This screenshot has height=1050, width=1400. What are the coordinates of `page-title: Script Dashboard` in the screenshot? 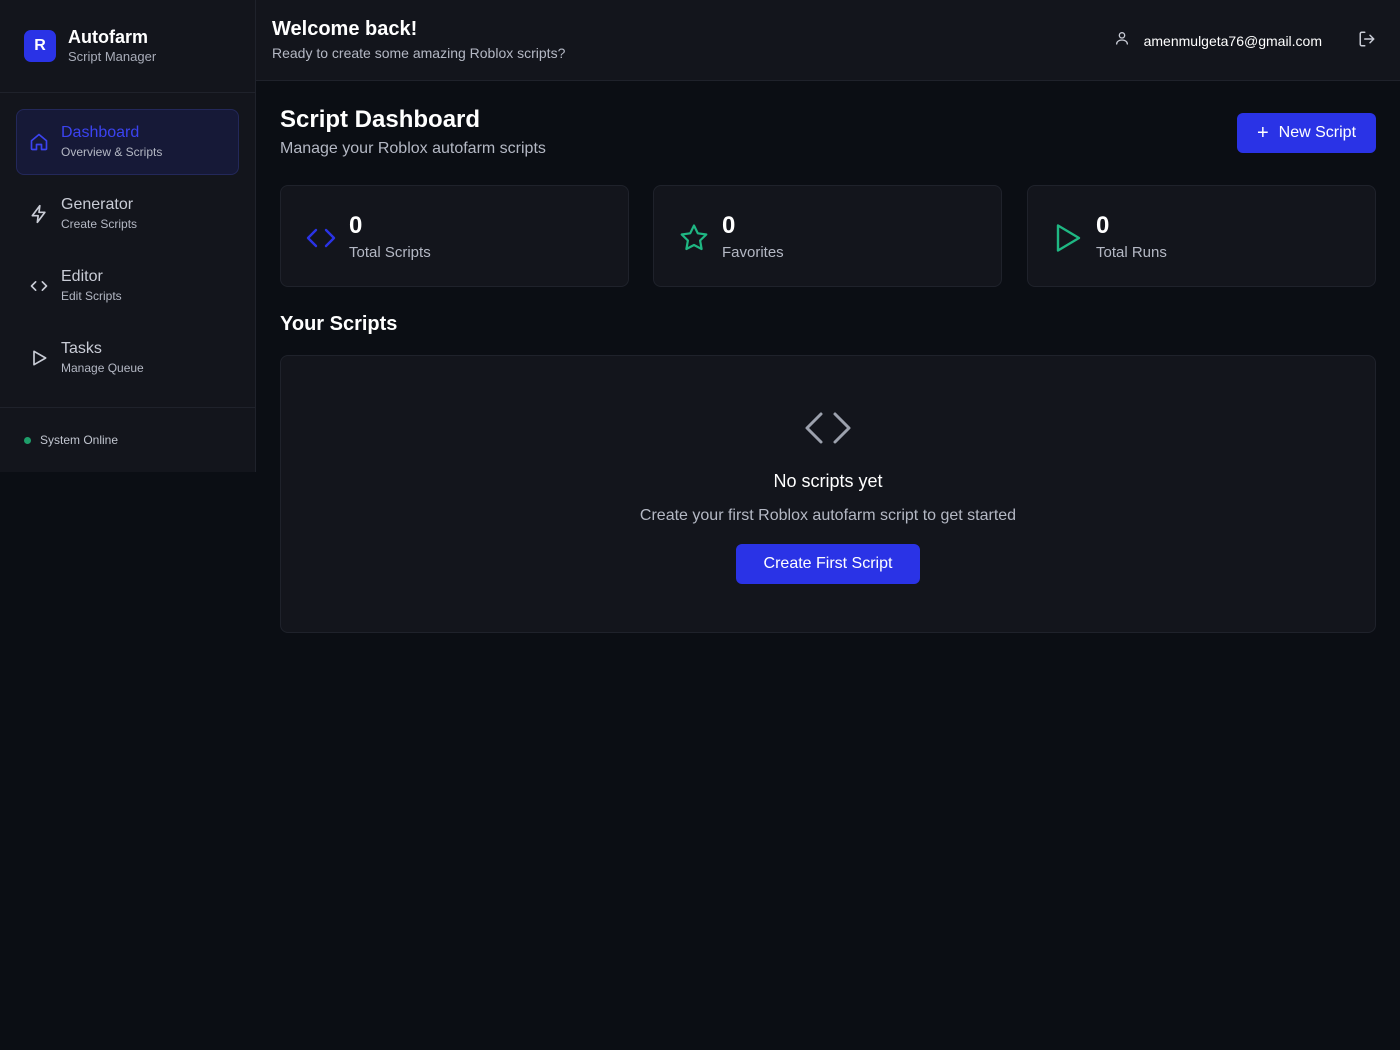 It's located at (380, 119).